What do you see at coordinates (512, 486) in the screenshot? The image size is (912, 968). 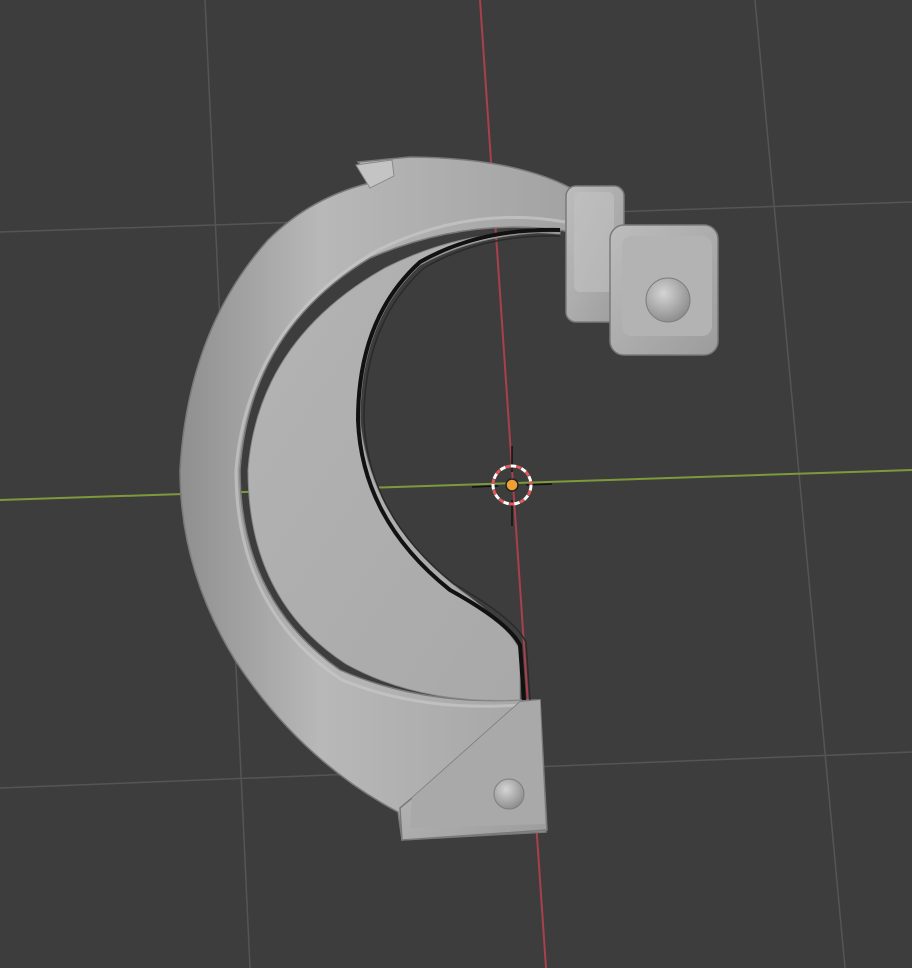 I see `3d-cursor-icon` at bounding box center [512, 486].